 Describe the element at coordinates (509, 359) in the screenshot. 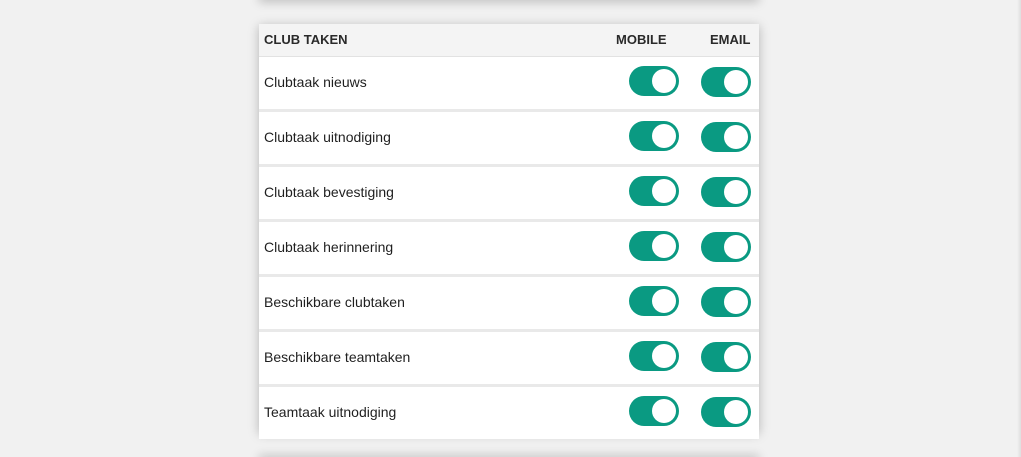

I see `table-row: Beschikbare teamtaken` at that location.